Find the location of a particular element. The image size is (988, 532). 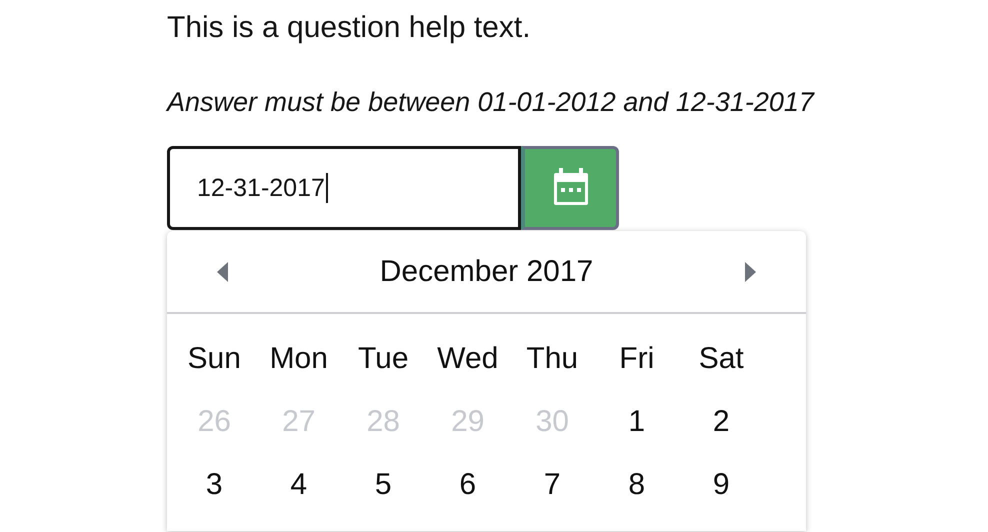

calendar-button is located at coordinates (570, 188).